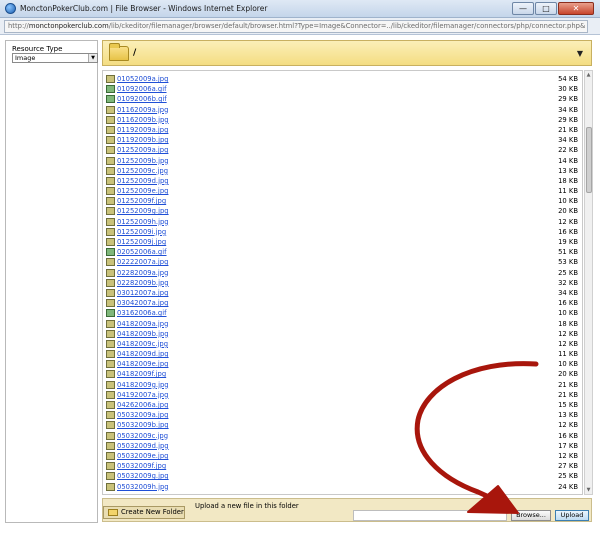  I want to click on maximize-button: □, so click(546, 8).